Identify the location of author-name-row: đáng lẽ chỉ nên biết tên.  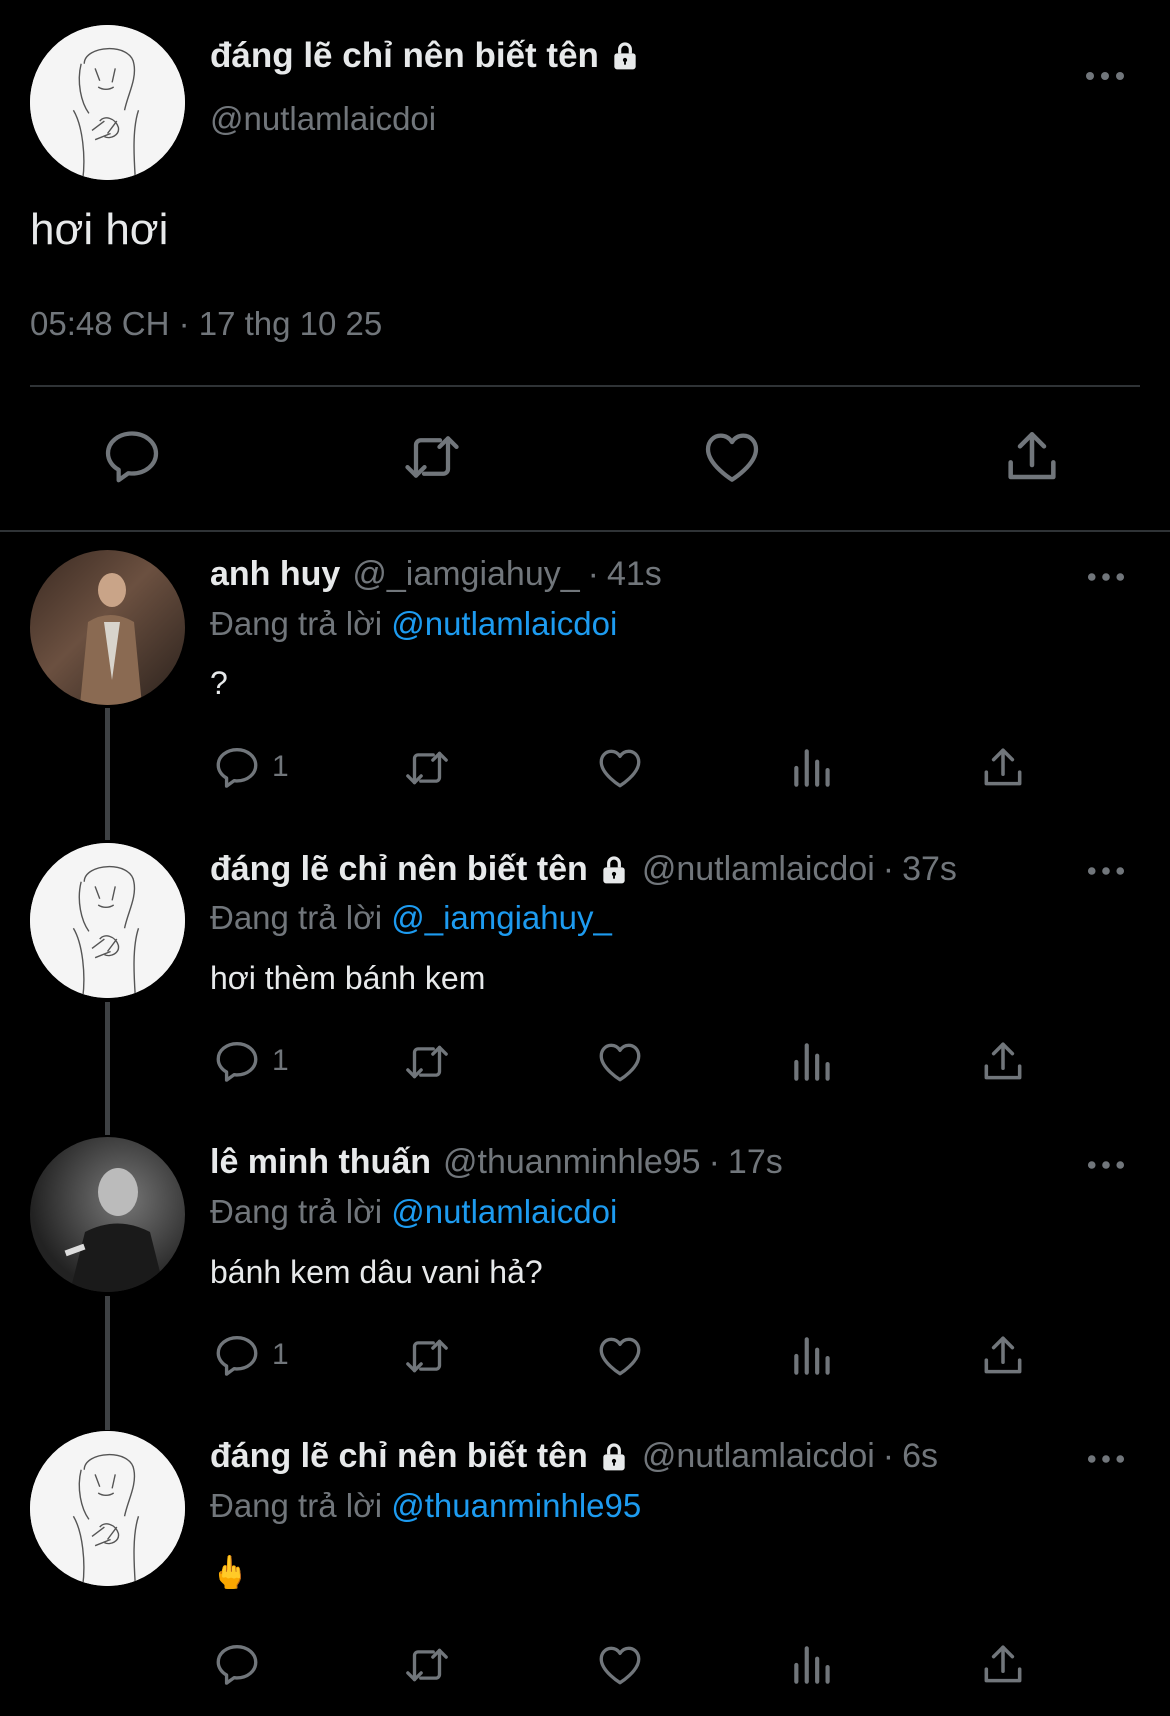
(425, 56).